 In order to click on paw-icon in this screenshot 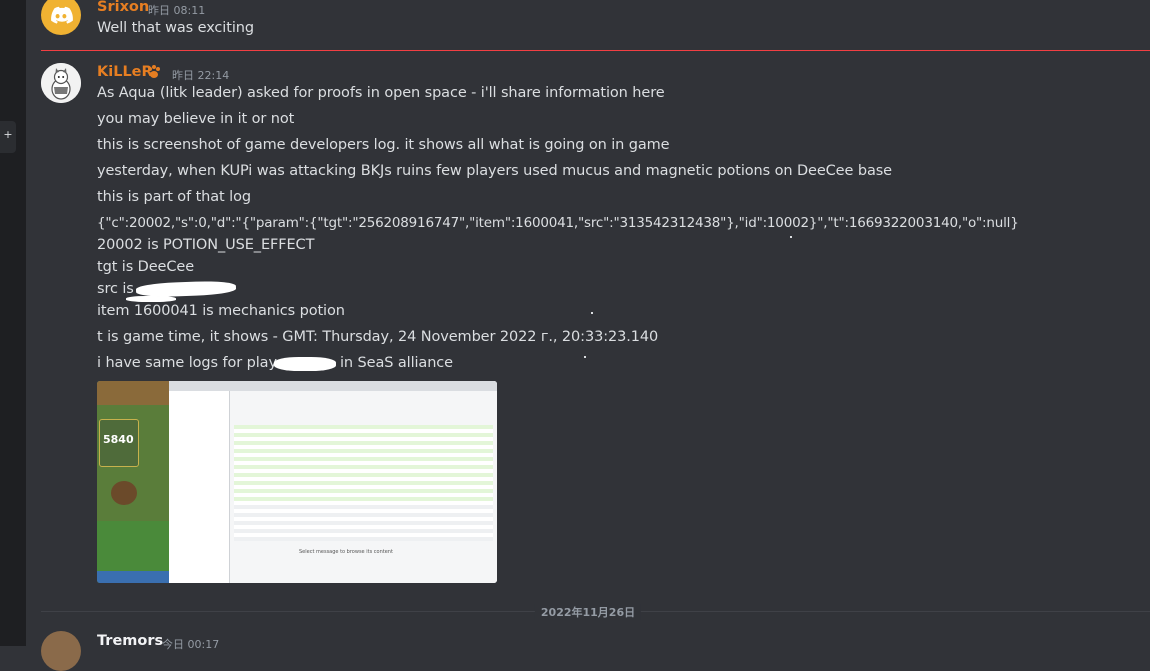, I will do `click(154, 72)`.